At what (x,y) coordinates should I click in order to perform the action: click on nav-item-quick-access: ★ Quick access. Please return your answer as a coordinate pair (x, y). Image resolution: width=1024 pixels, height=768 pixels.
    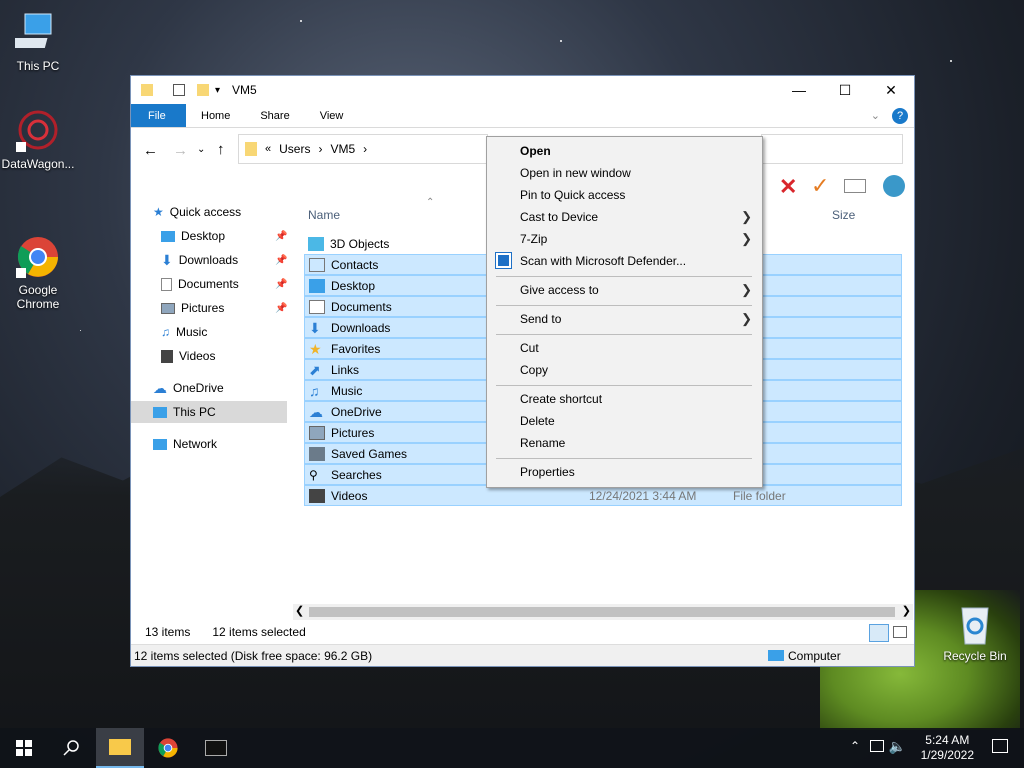
    Looking at the image, I should click on (197, 212).